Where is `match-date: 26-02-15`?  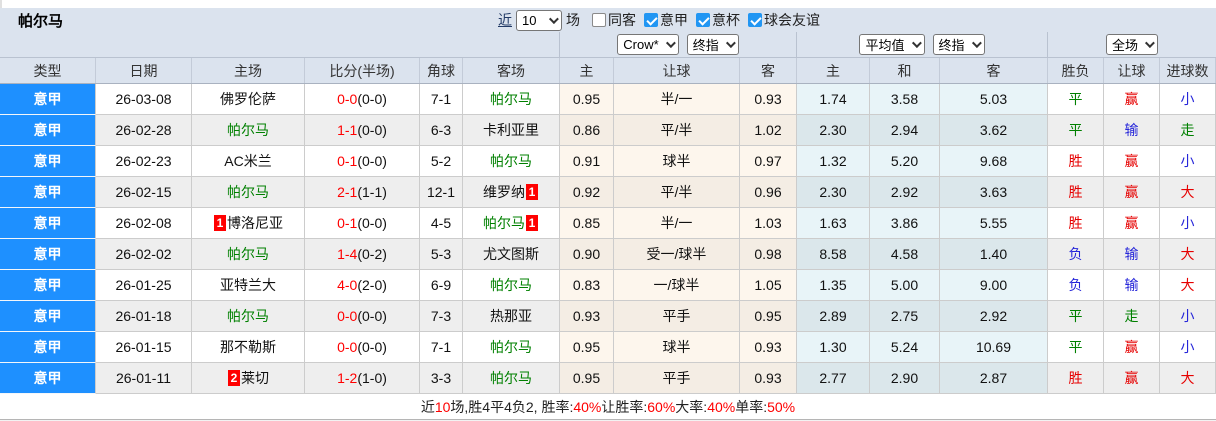
match-date: 26-02-15 is located at coordinates (144, 192).